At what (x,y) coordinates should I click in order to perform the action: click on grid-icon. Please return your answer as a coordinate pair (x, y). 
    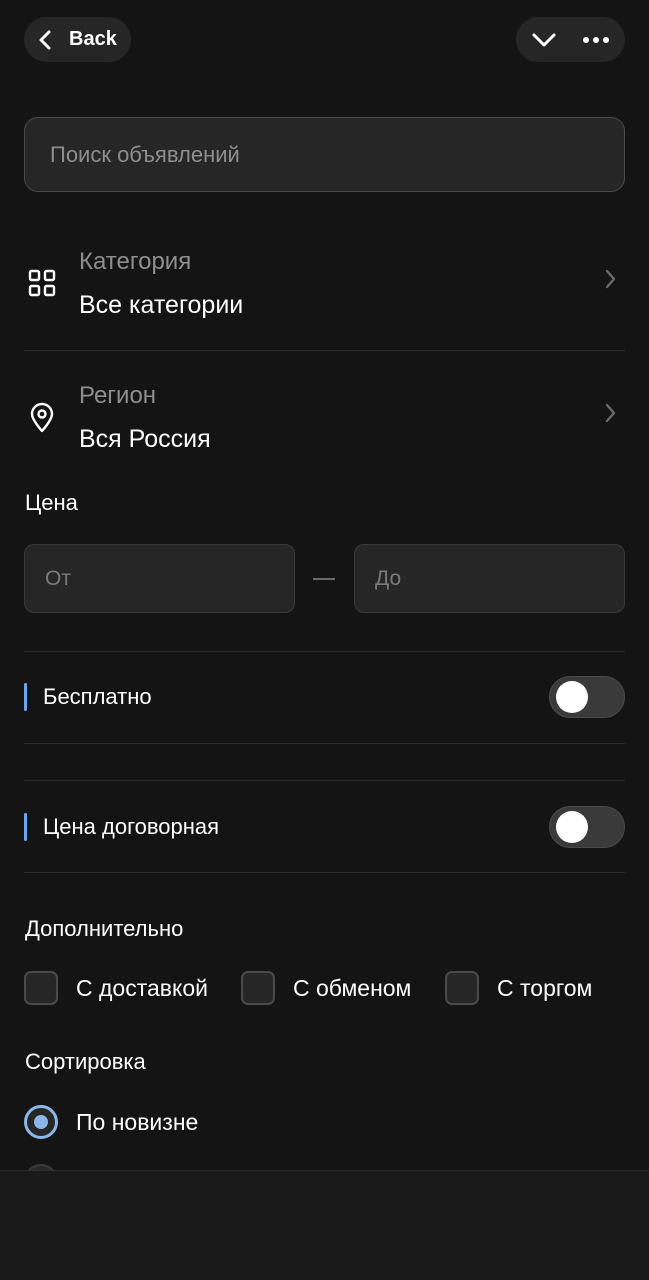
    Looking at the image, I should click on (43, 284).